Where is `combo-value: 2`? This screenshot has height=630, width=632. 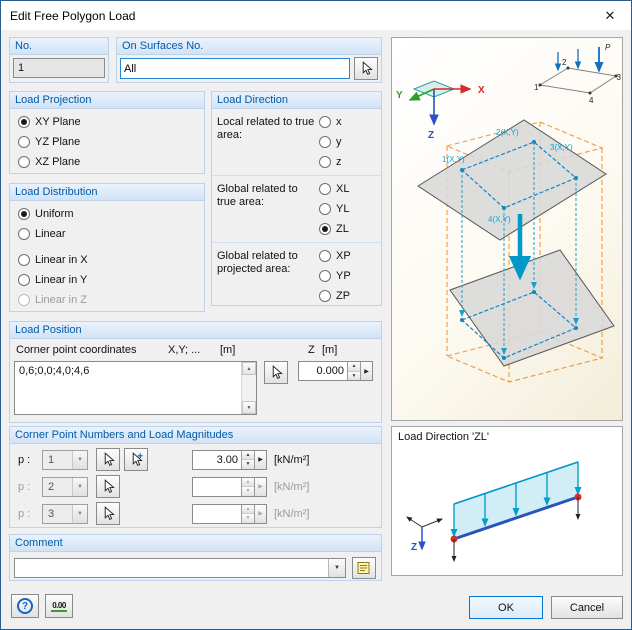 combo-value: 2 is located at coordinates (51, 486).